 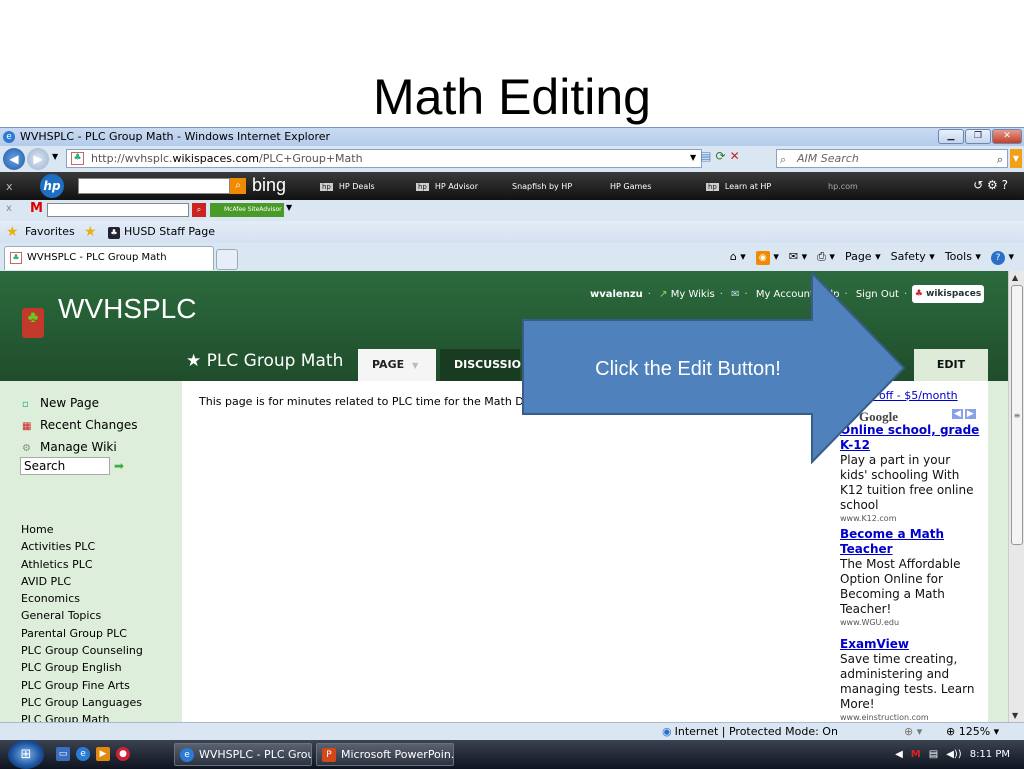 I want to click on callout-text: Click the Edit Button!, so click(x=688, y=369).